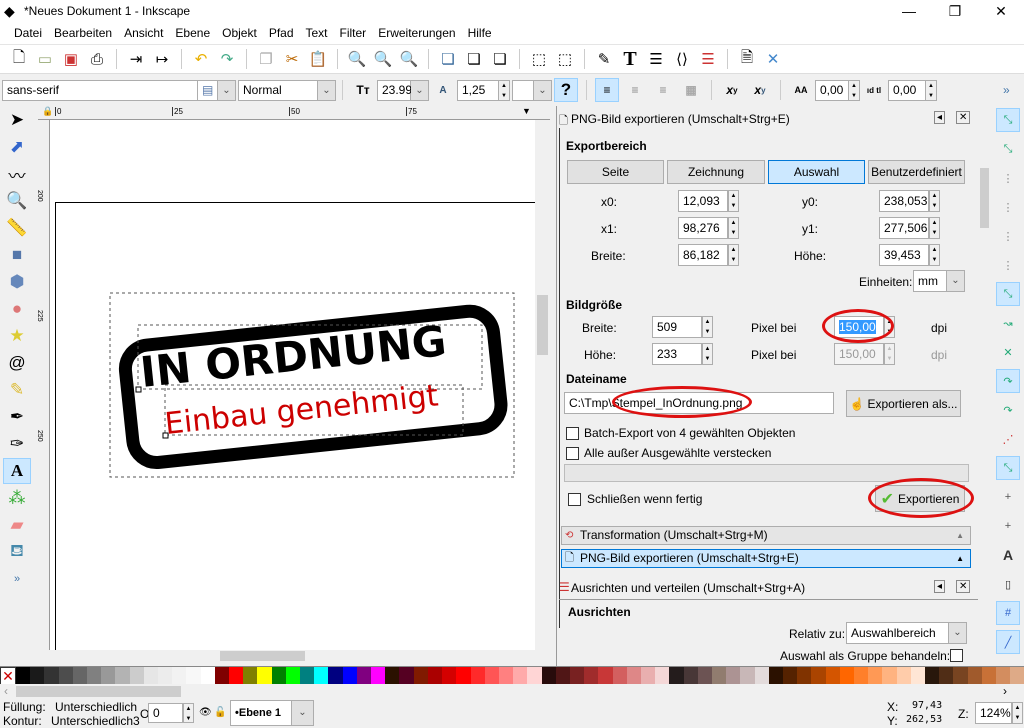 The height and width of the screenshot is (728, 1024). What do you see at coordinates (17, 255) in the screenshot?
I see `rectangle-tool-icon: ■` at bounding box center [17, 255].